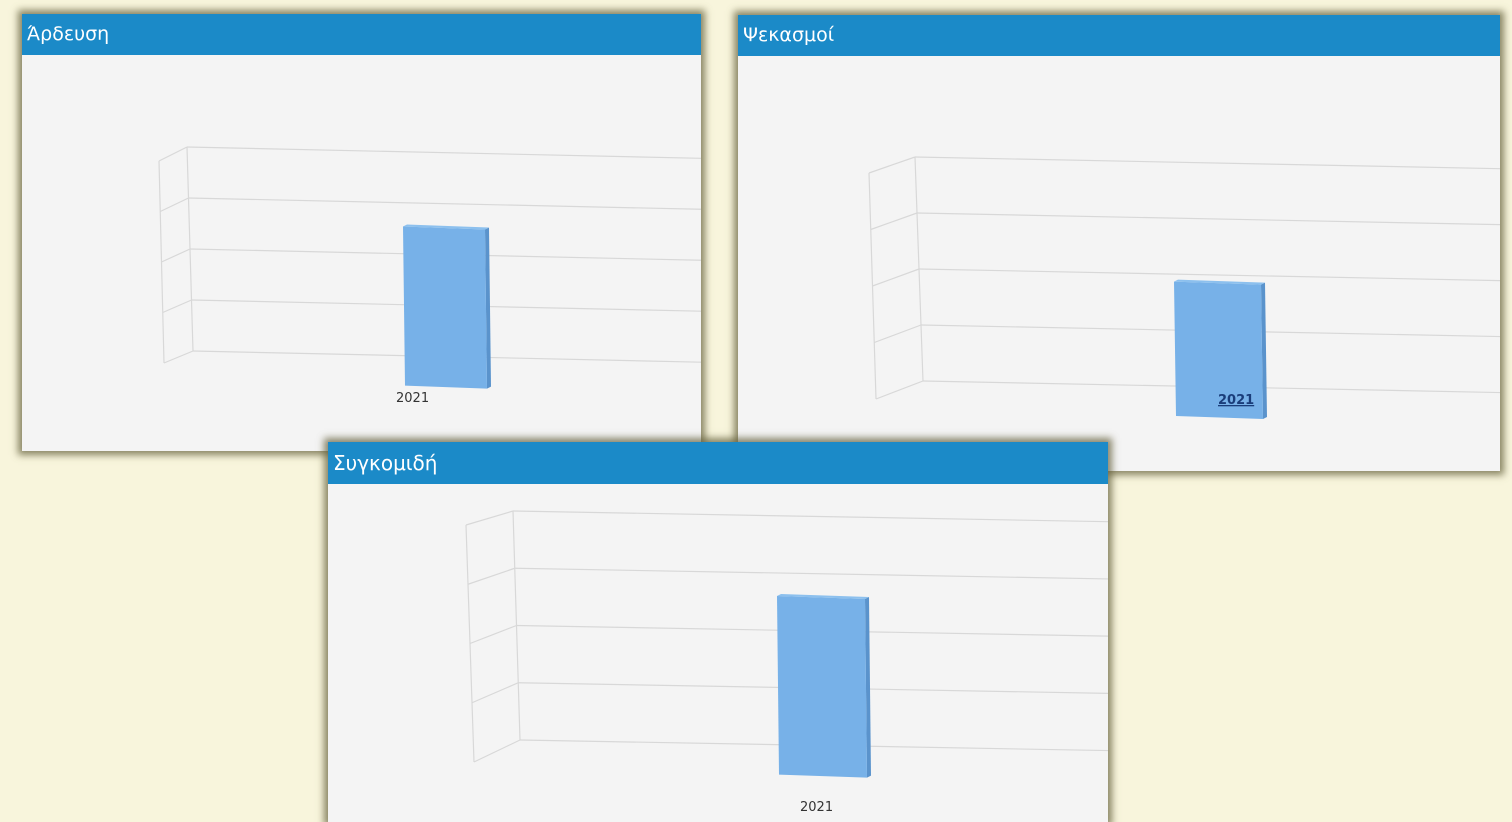 This screenshot has height=822, width=1512. Describe the element at coordinates (1119, 35) in the screenshot. I see `chart-title: Ψεκασμοί` at that location.